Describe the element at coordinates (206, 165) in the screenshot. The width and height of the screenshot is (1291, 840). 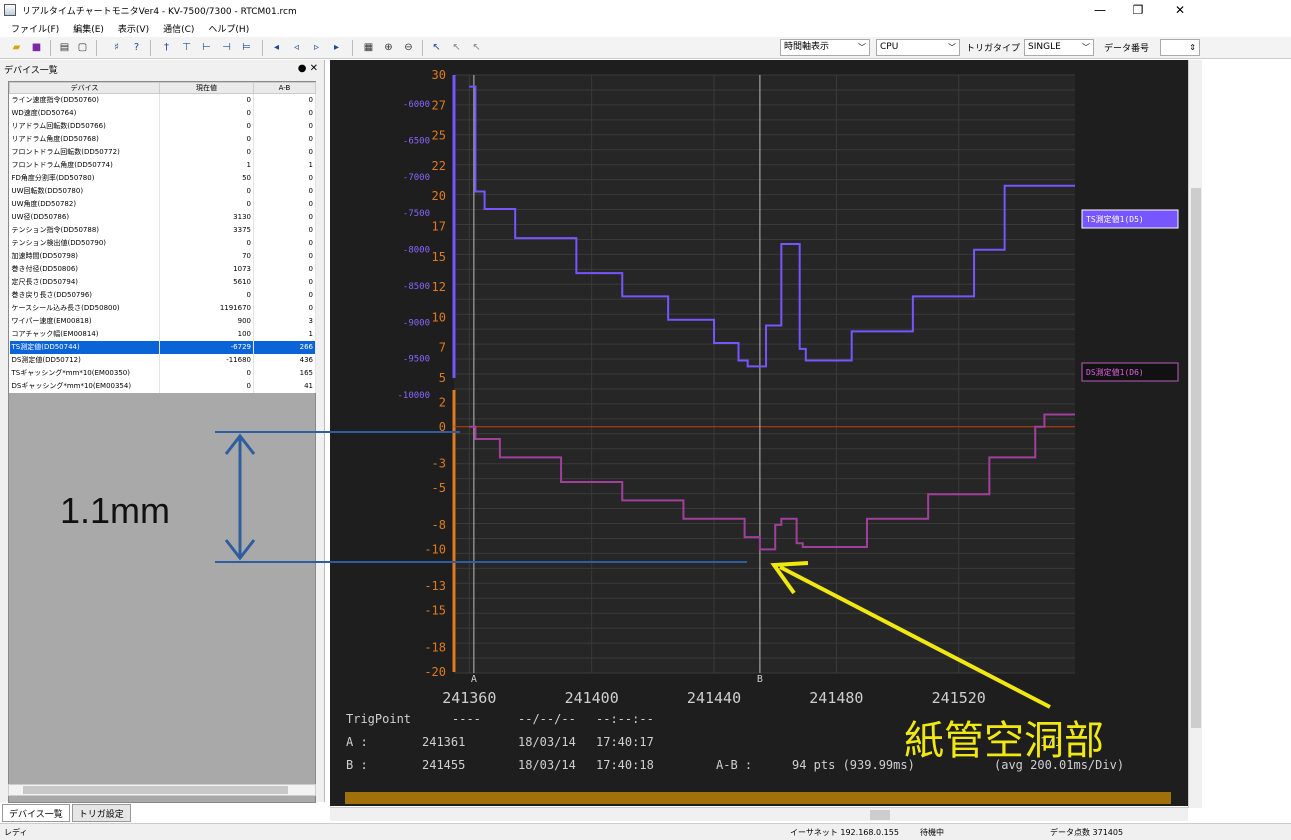
I see `cell-value: 1` at that location.